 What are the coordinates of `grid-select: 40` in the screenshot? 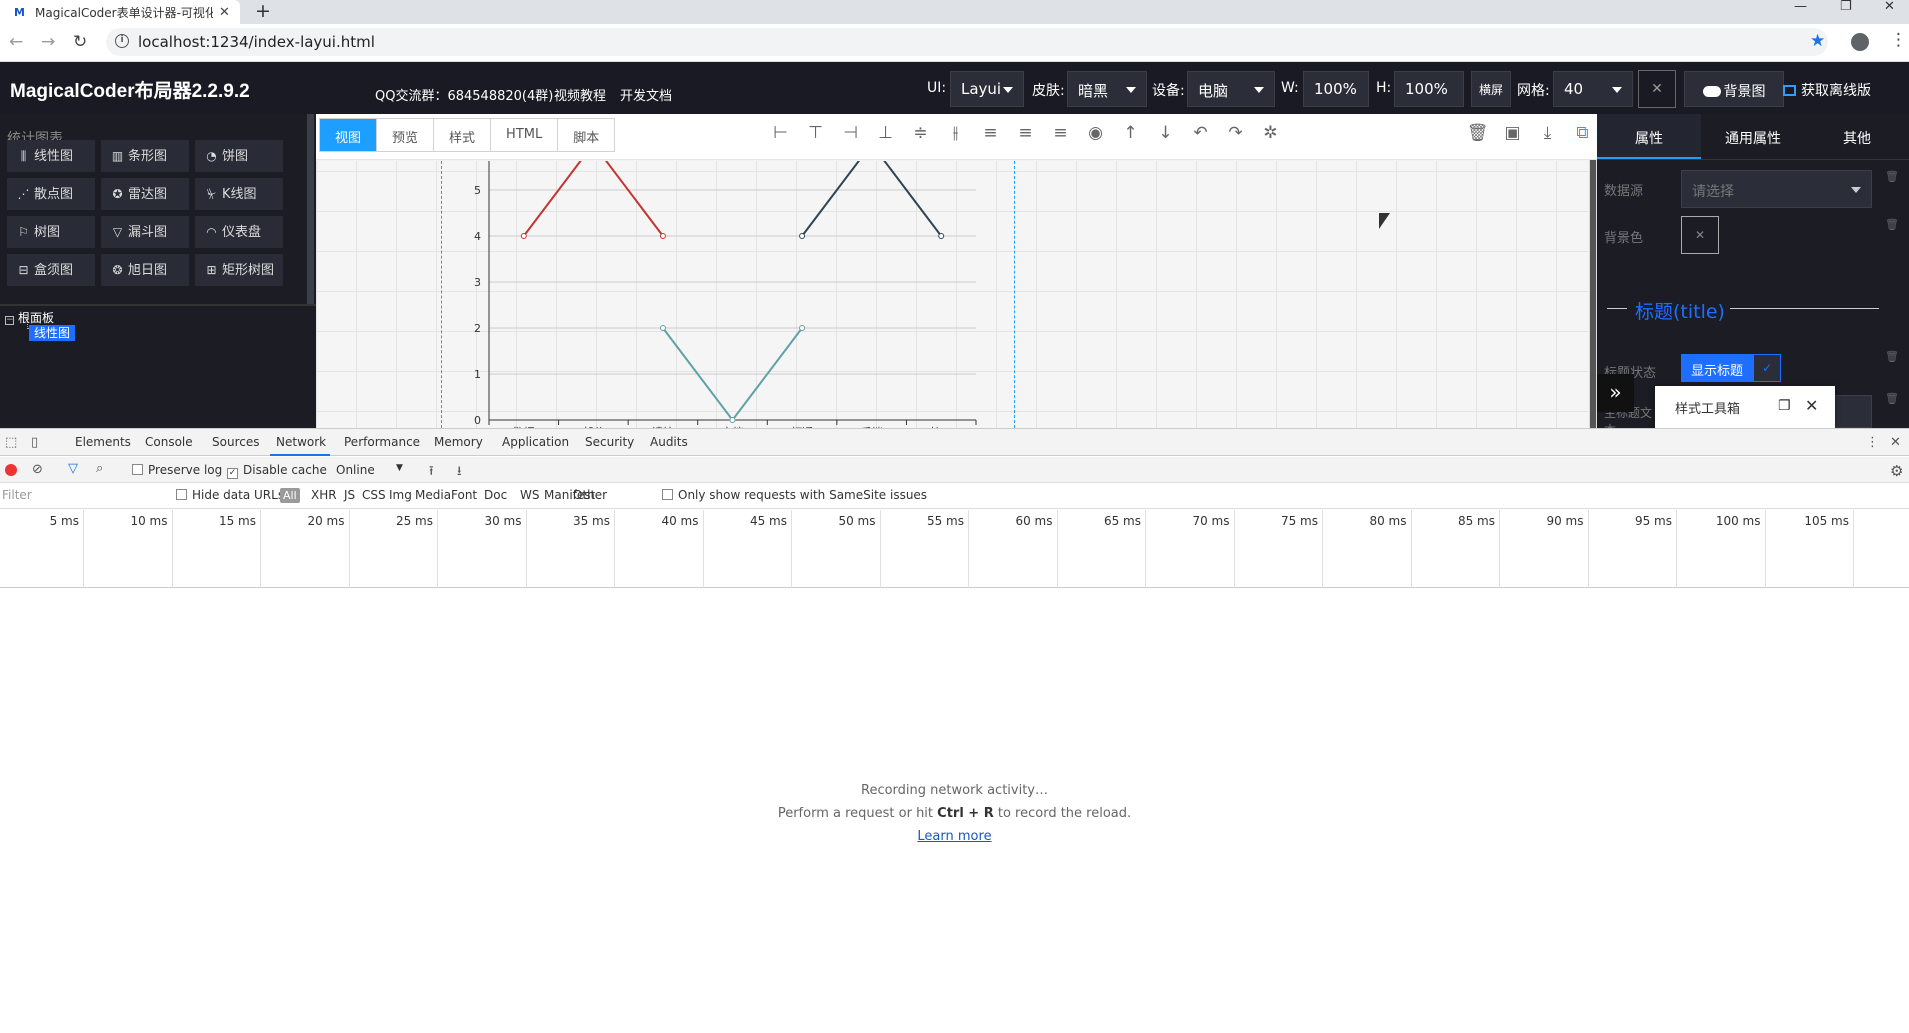 It's located at (1593, 89).